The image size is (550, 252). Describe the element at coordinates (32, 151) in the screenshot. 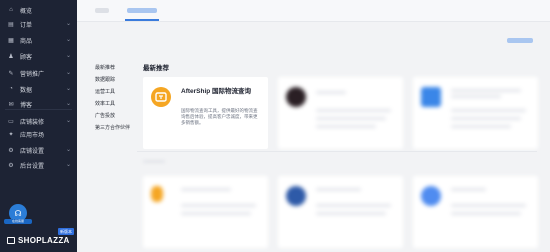

I see `sidebar-item-label: 店铺设置` at that location.